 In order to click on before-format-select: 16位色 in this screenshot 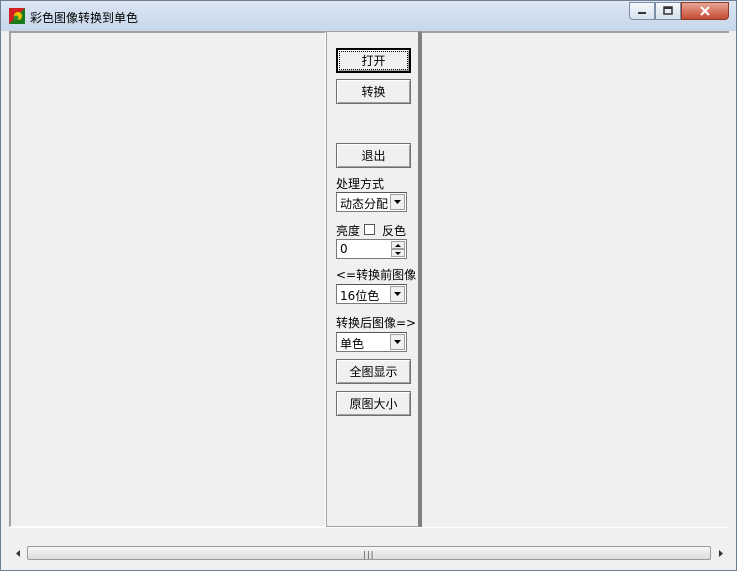, I will do `click(371, 294)`.